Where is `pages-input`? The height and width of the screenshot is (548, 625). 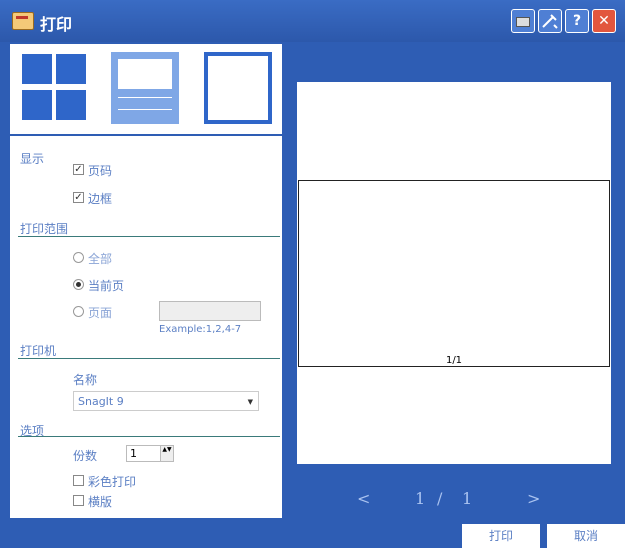 pages-input is located at coordinates (210, 311).